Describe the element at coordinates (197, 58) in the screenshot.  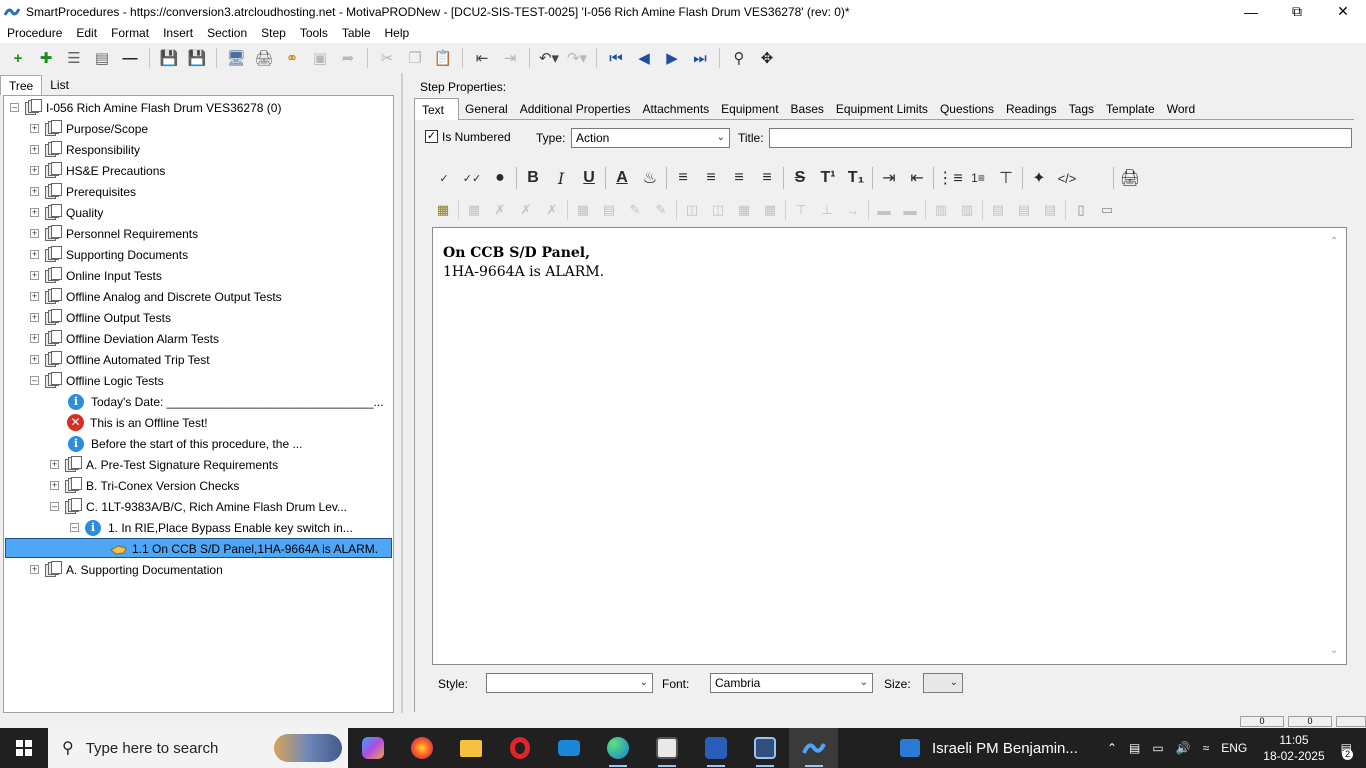
I see `save-icon: 💾` at that location.